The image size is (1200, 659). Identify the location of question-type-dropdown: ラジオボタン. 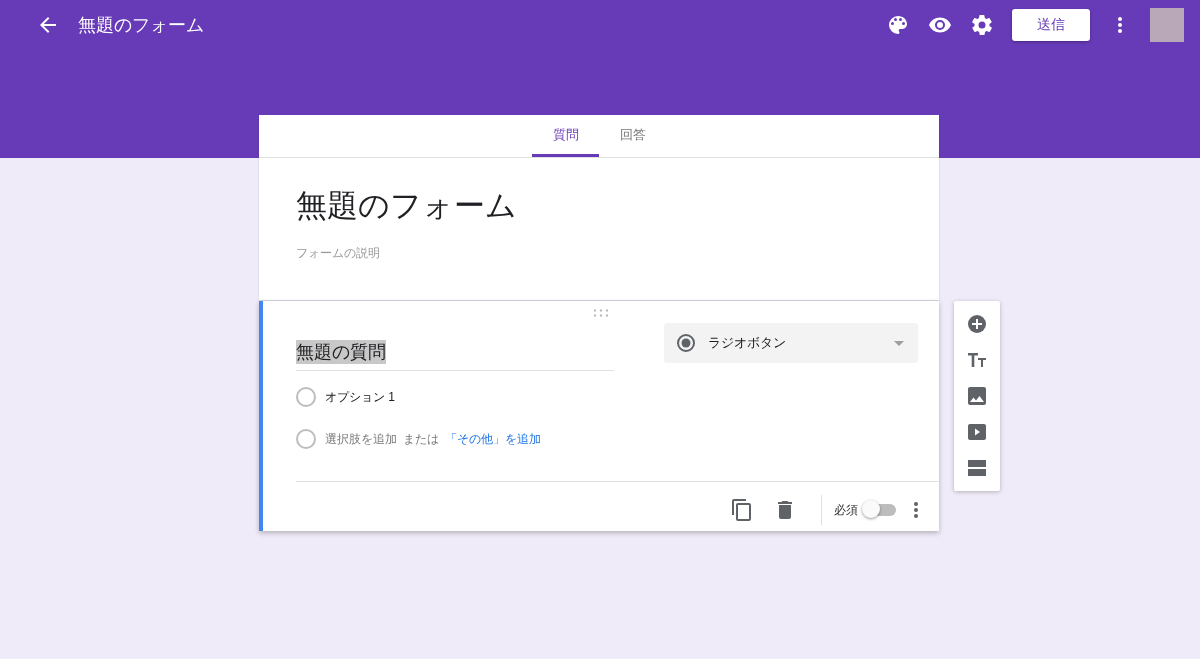
(791, 343).